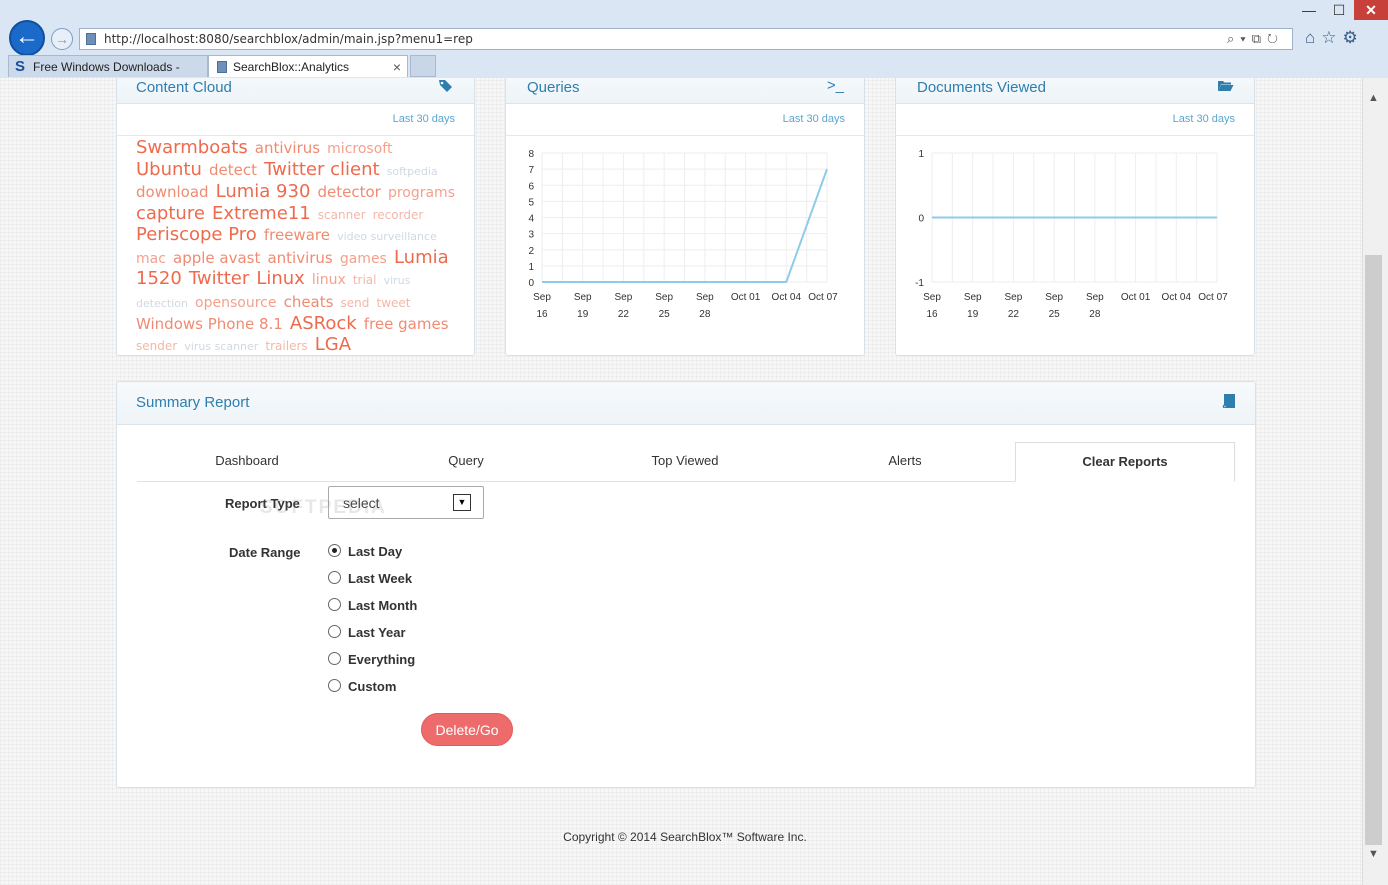  I want to click on vertical-scrollbar: ▲ ▼, so click(1375, 481).